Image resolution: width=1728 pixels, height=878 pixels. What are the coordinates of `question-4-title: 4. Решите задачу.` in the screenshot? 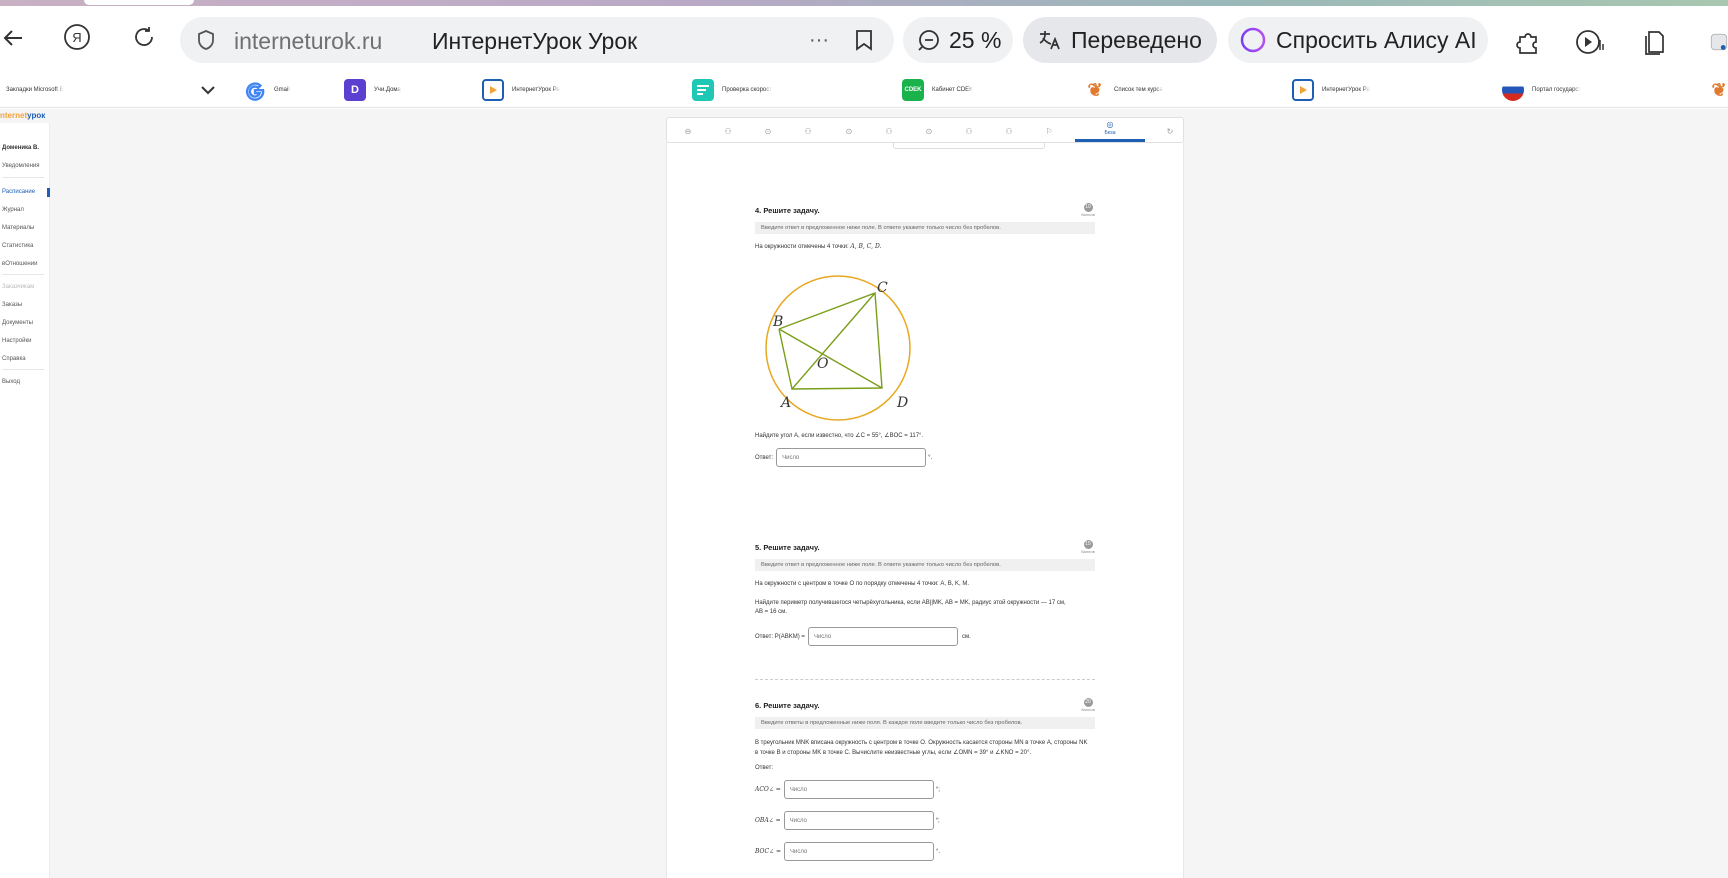 It's located at (787, 210).